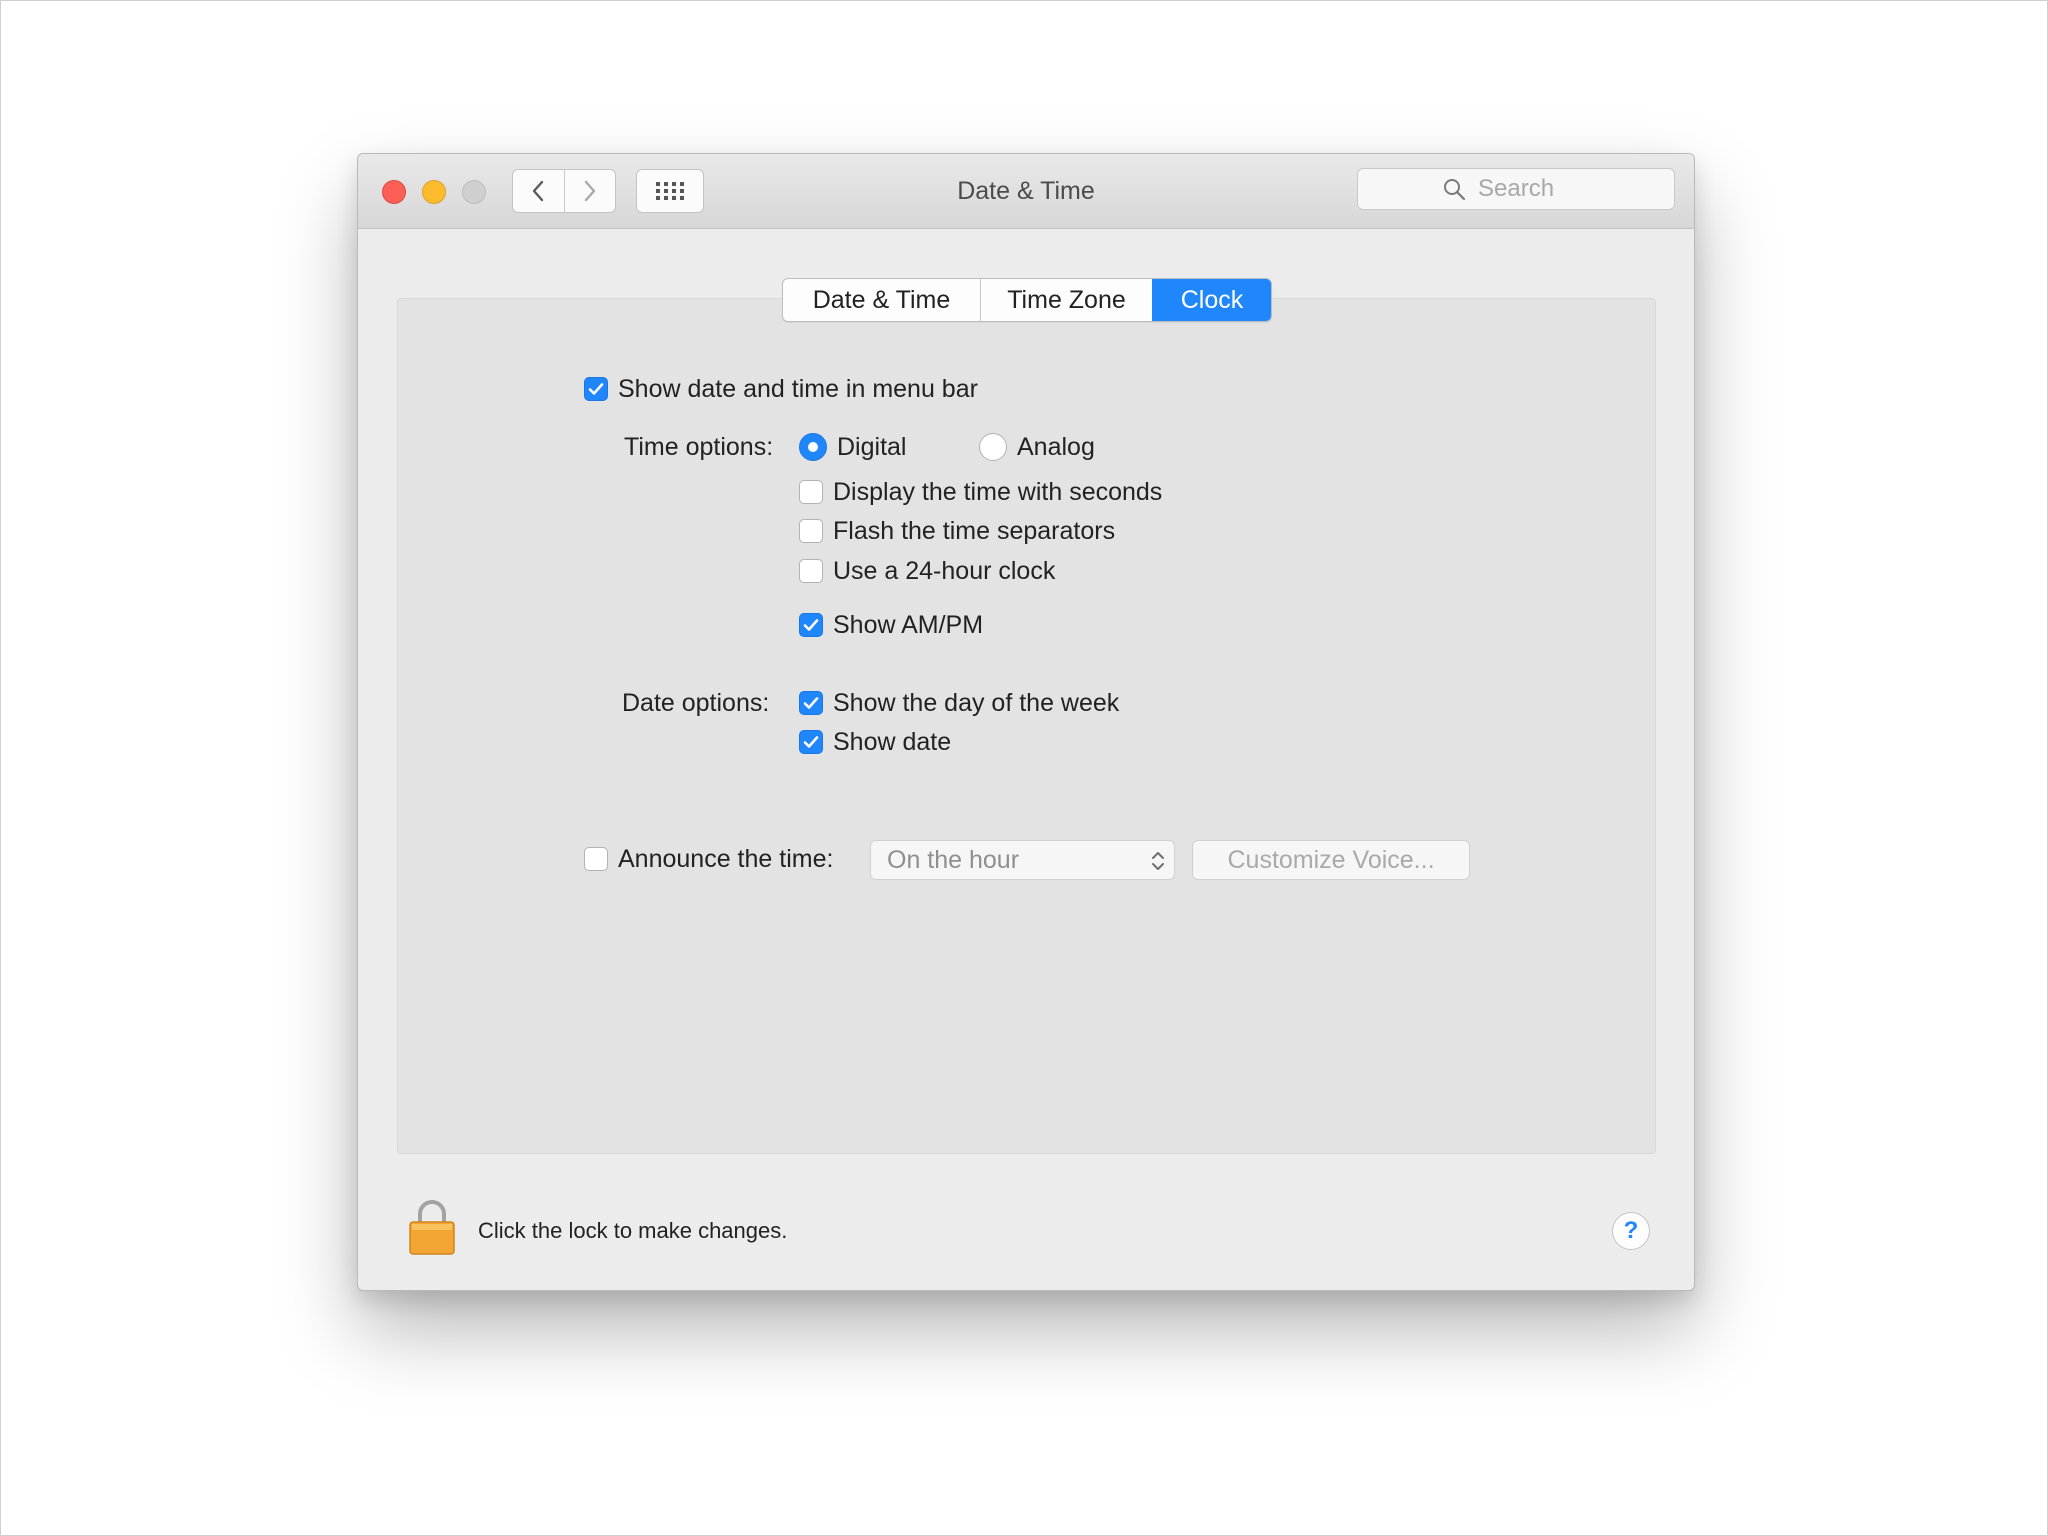  Describe the element at coordinates (798, 388) in the screenshot. I see `show-menu-bar-label: Show date and time in menu bar` at that location.